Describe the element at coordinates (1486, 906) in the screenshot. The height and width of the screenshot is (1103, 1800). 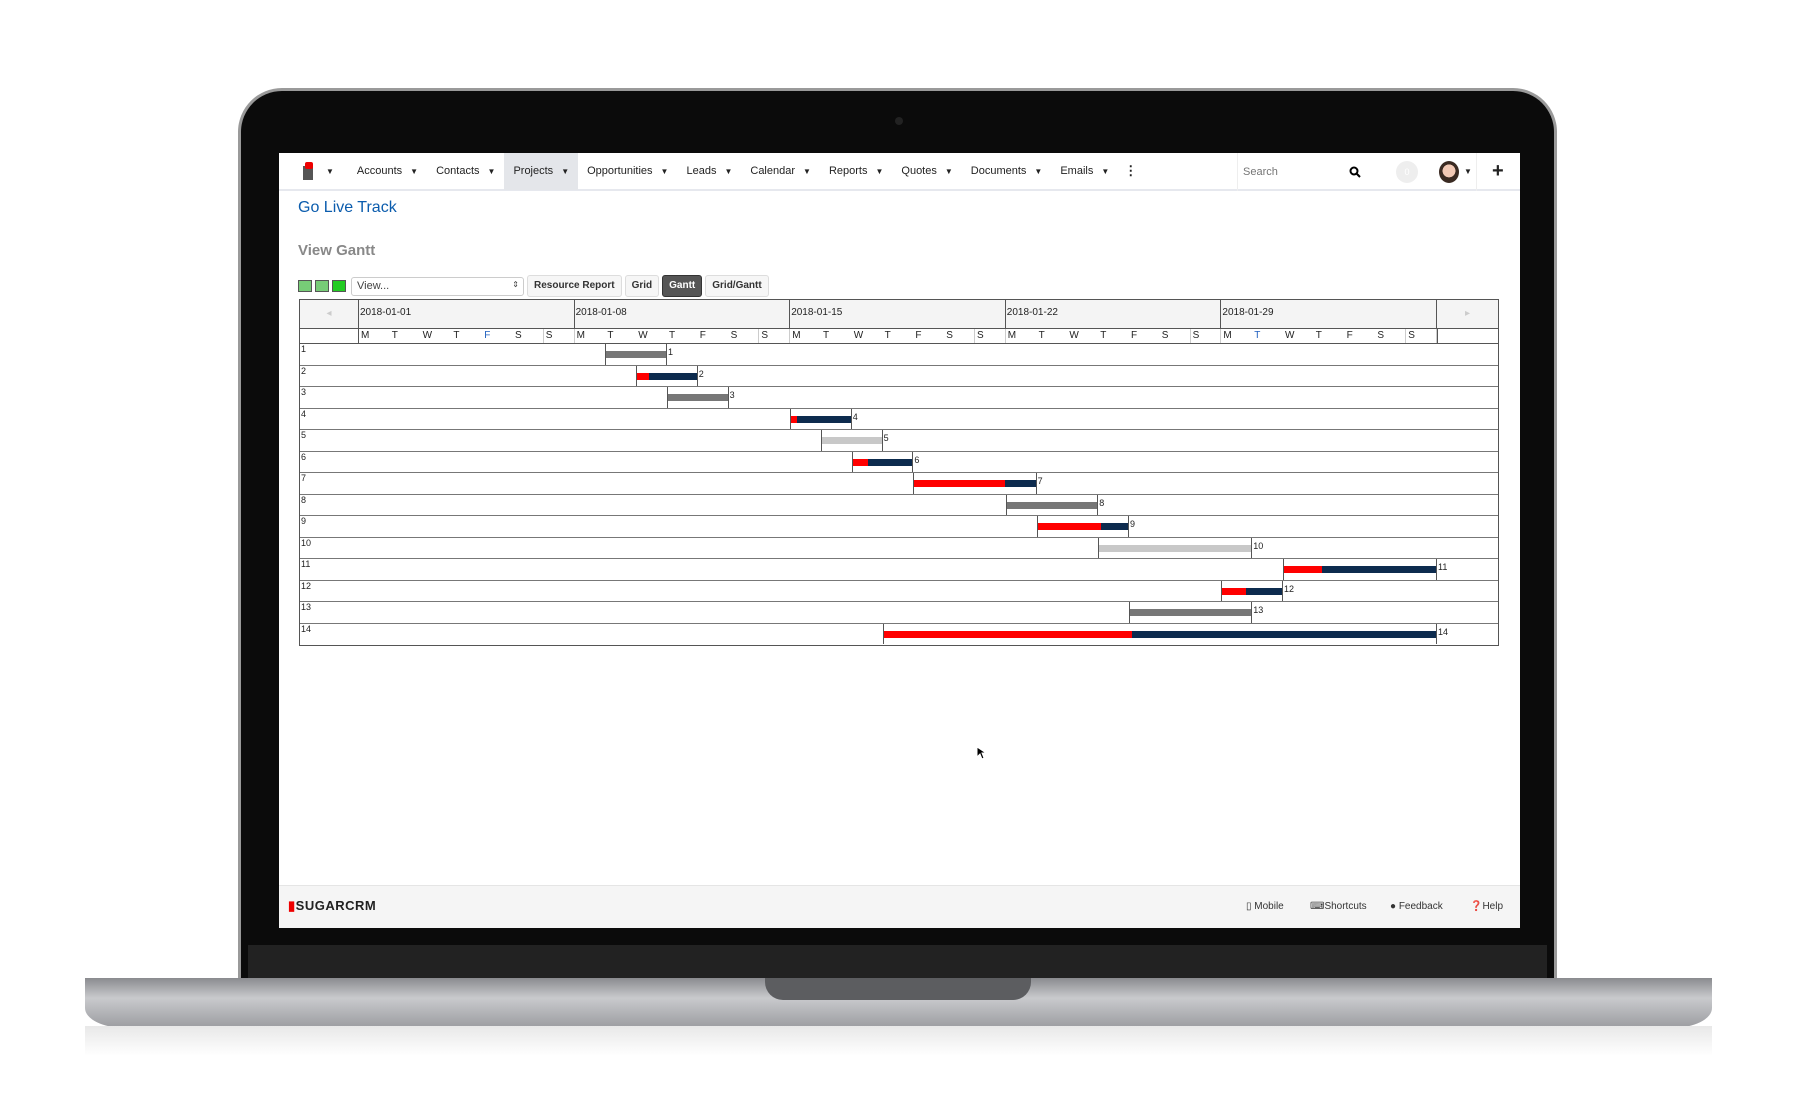
I see `footer-help-link: ❓Help` at that location.